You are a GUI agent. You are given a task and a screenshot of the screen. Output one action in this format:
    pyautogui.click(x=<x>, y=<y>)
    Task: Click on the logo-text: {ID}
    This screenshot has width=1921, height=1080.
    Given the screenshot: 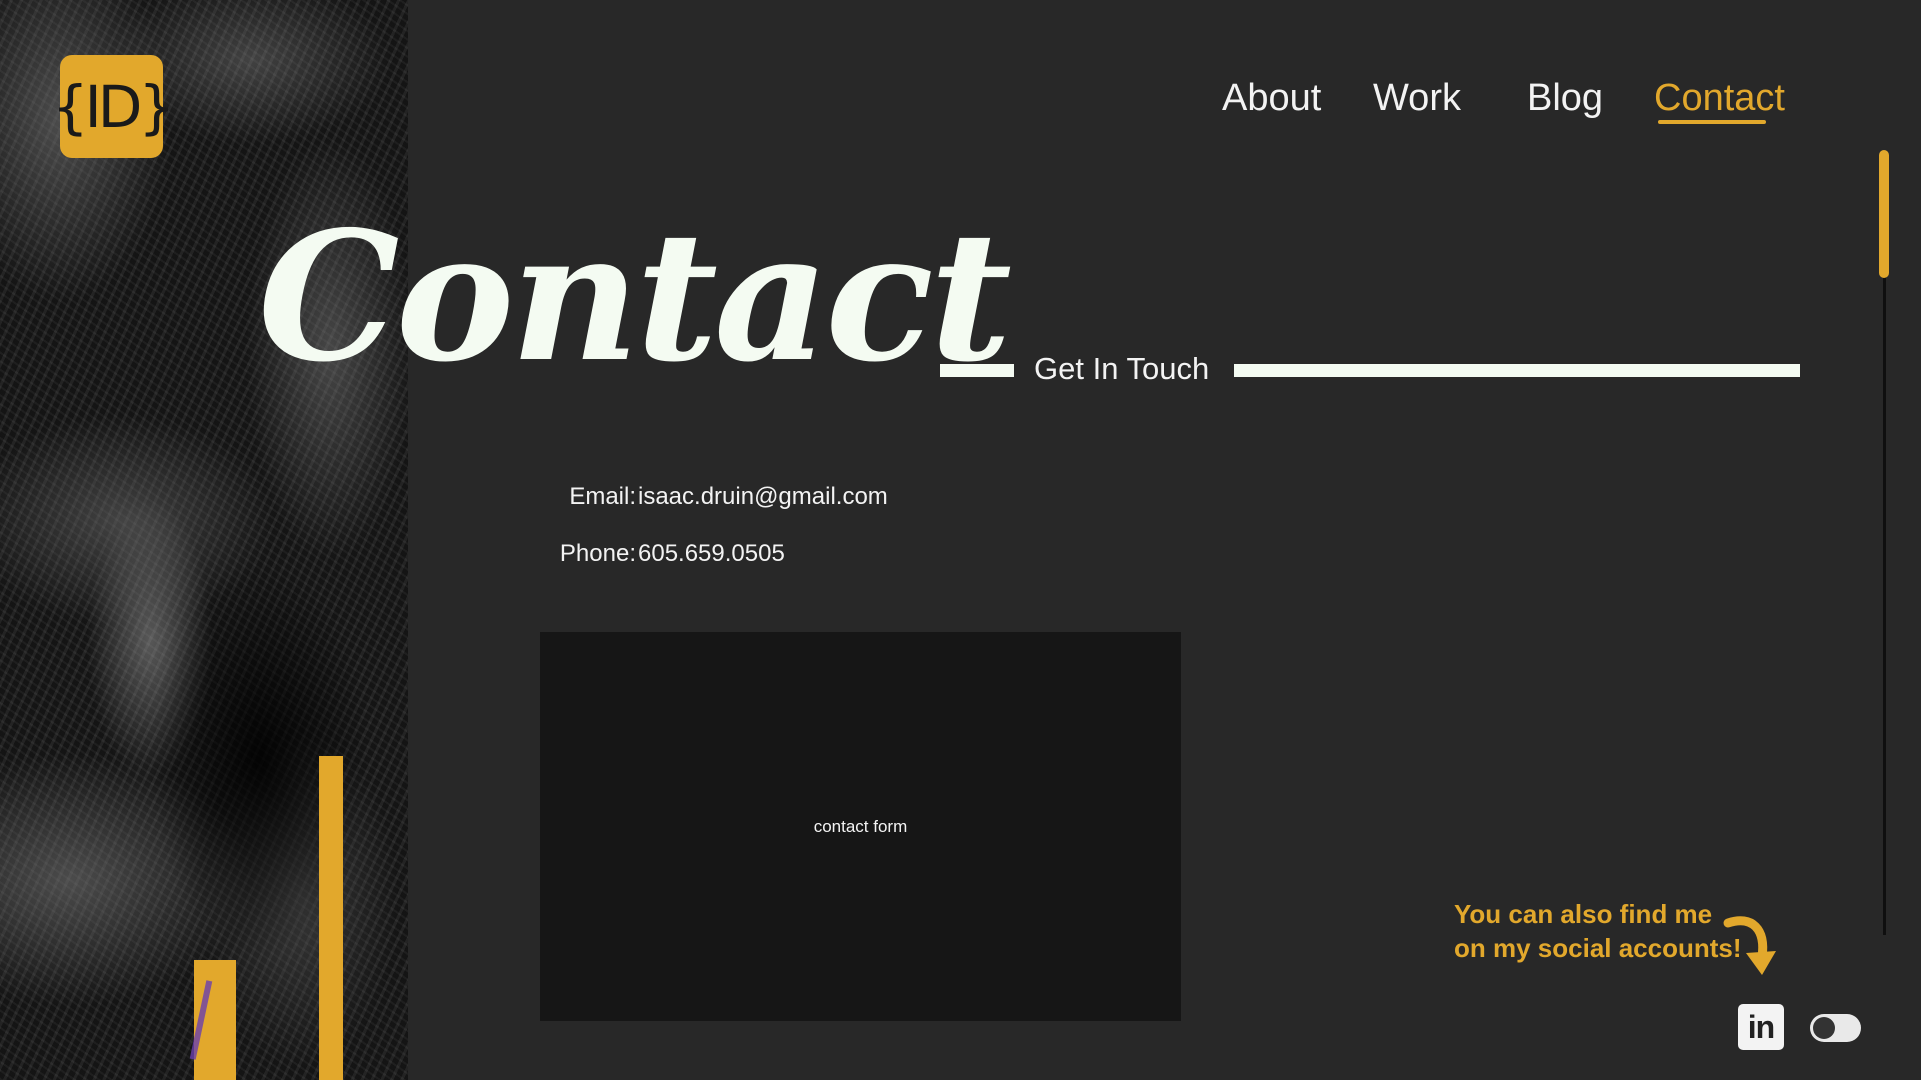 What is the action you would take?
    pyautogui.click(x=113, y=106)
    